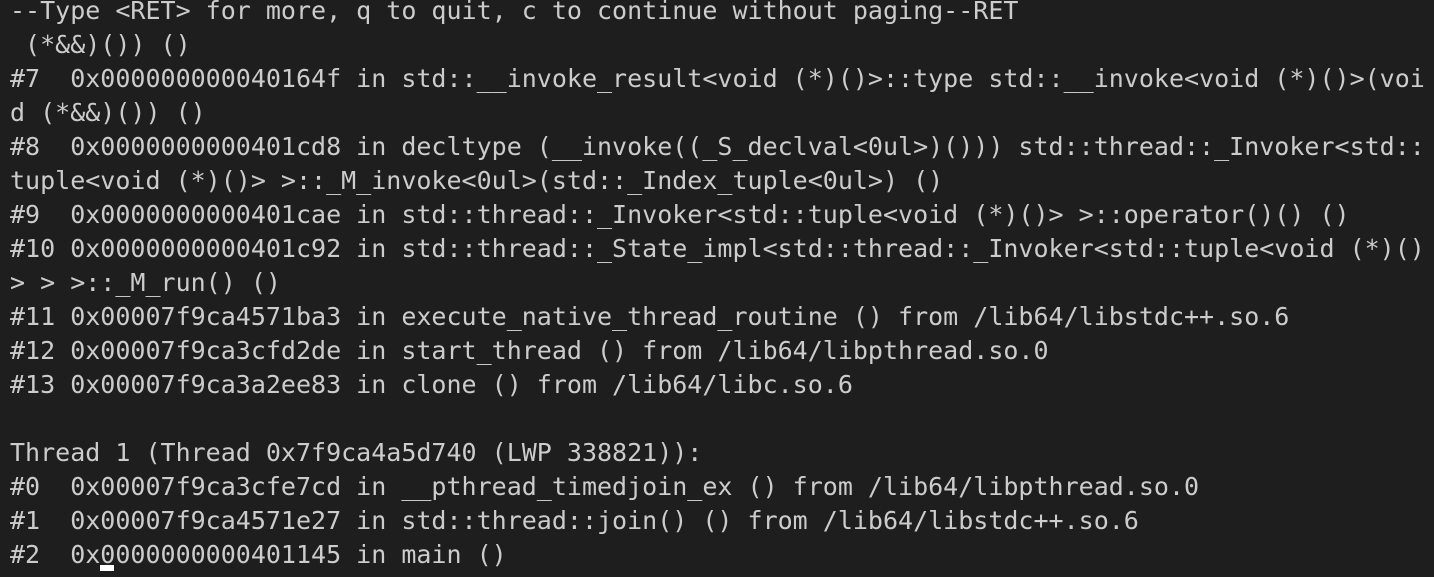 This screenshot has width=1434, height=577. Describe the element at coordinates (145, 282) in the screenshot. I see `terminal-line: > > >::_M_run() ()` at that location.